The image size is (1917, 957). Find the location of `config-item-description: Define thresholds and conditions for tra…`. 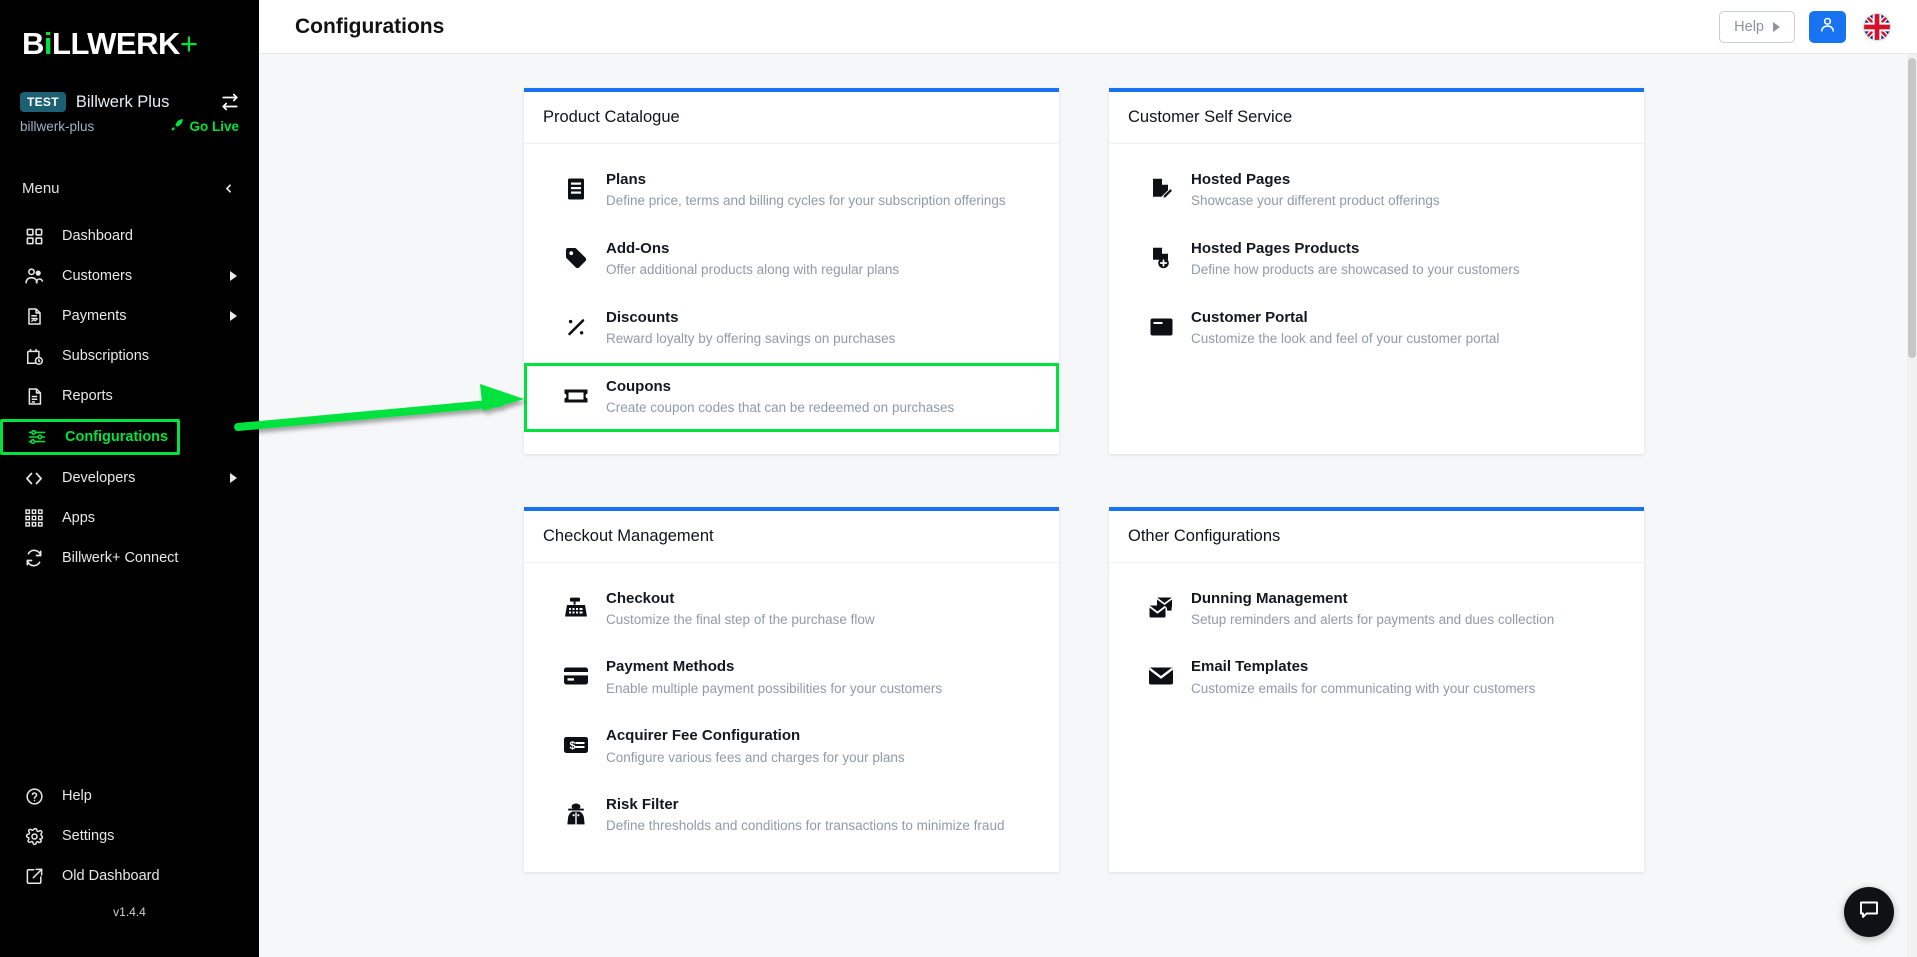

config-item-description: Define thresholds and conditions for tra… is located at coordinates (805, 826).